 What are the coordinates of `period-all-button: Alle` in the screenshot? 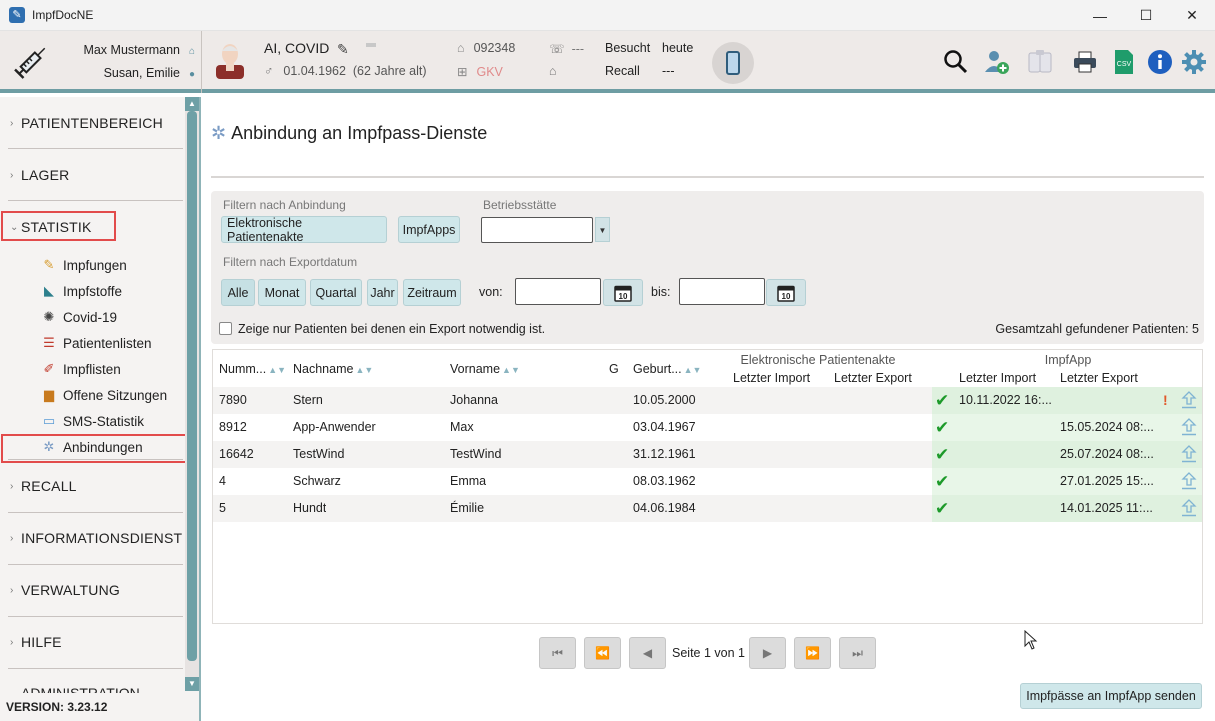 It's located at (238, 292).